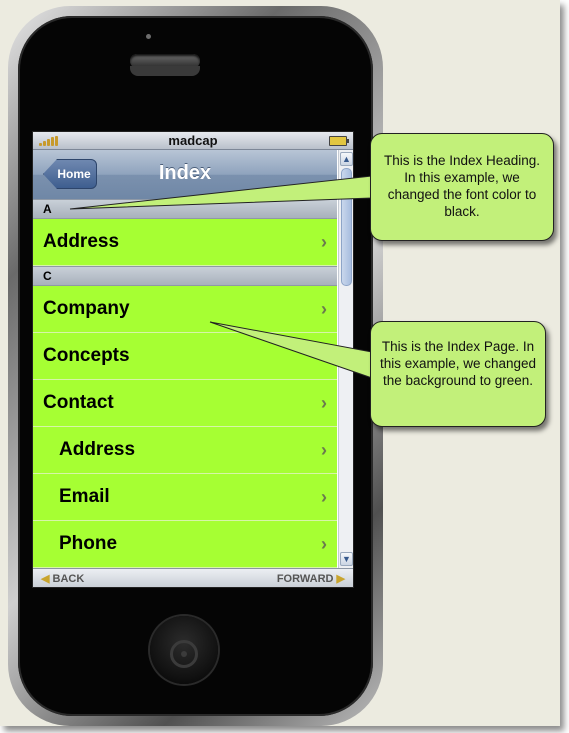 The image size is (569, 733). I want to click on camera-icon, so click(148, 36).